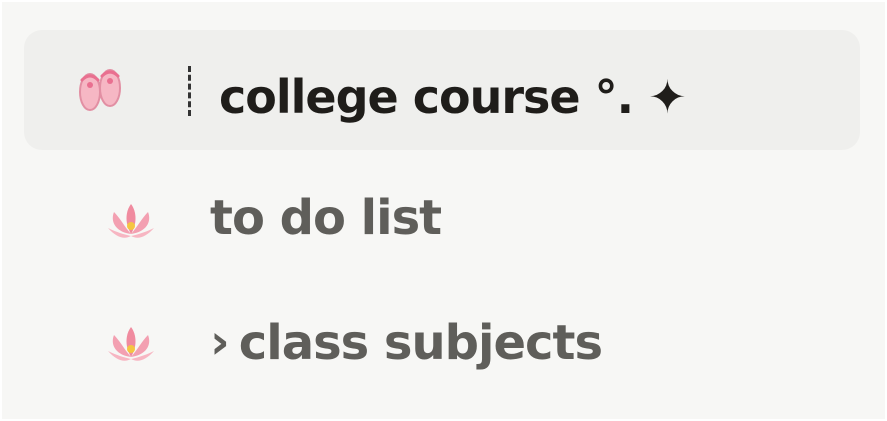 The width and height of the screenshot is (887, 421). Describe the element at coordinates (220, 342) in the screenshot. I see `chevron-right-icon: ›` at that location.